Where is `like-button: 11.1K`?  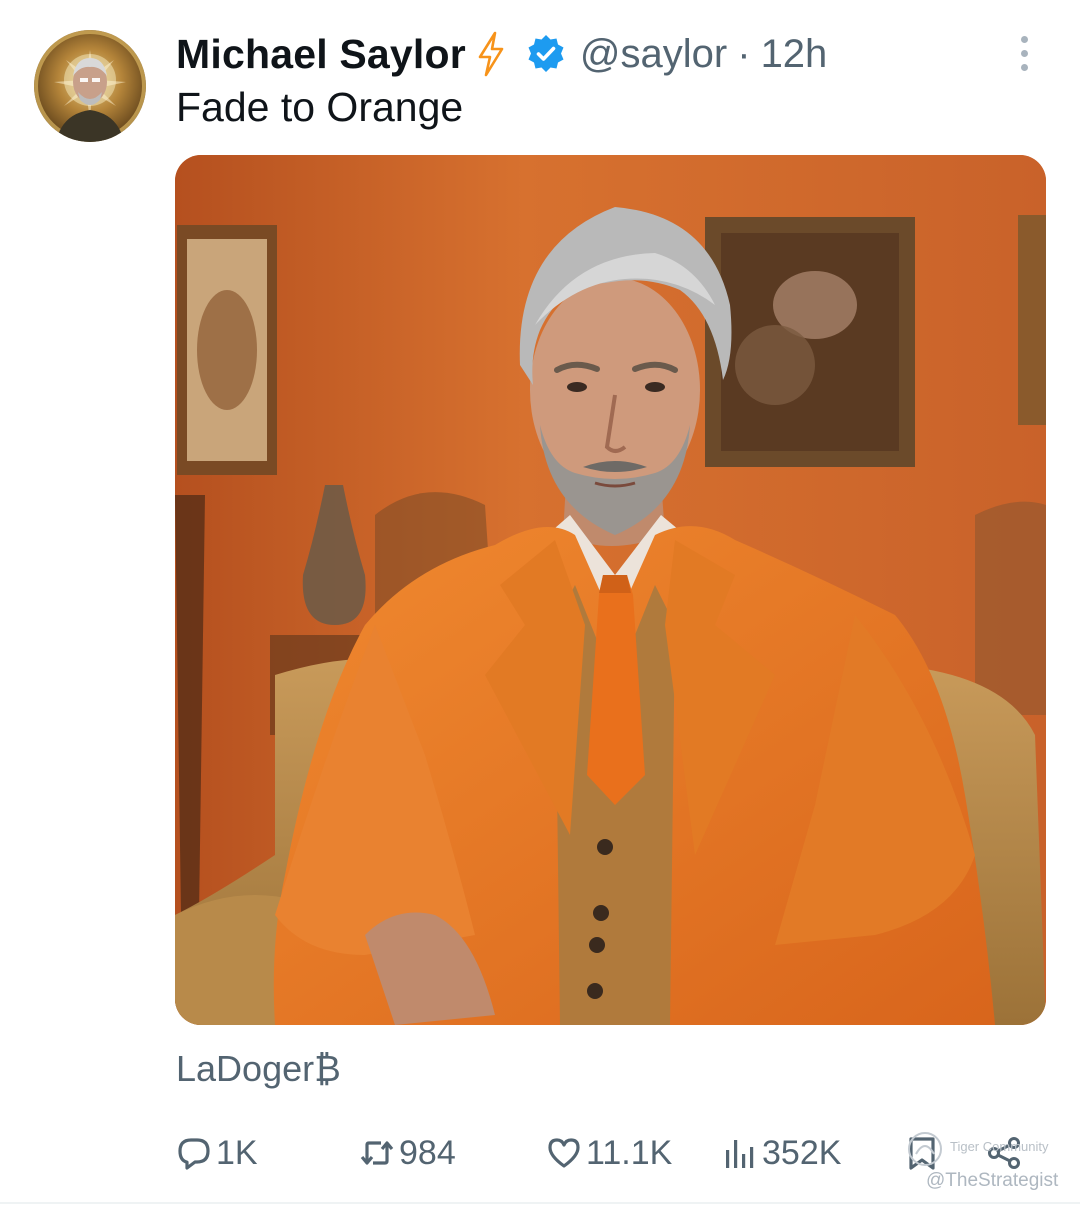
like-button: 11.1K is located at coordinates (609, 1153).